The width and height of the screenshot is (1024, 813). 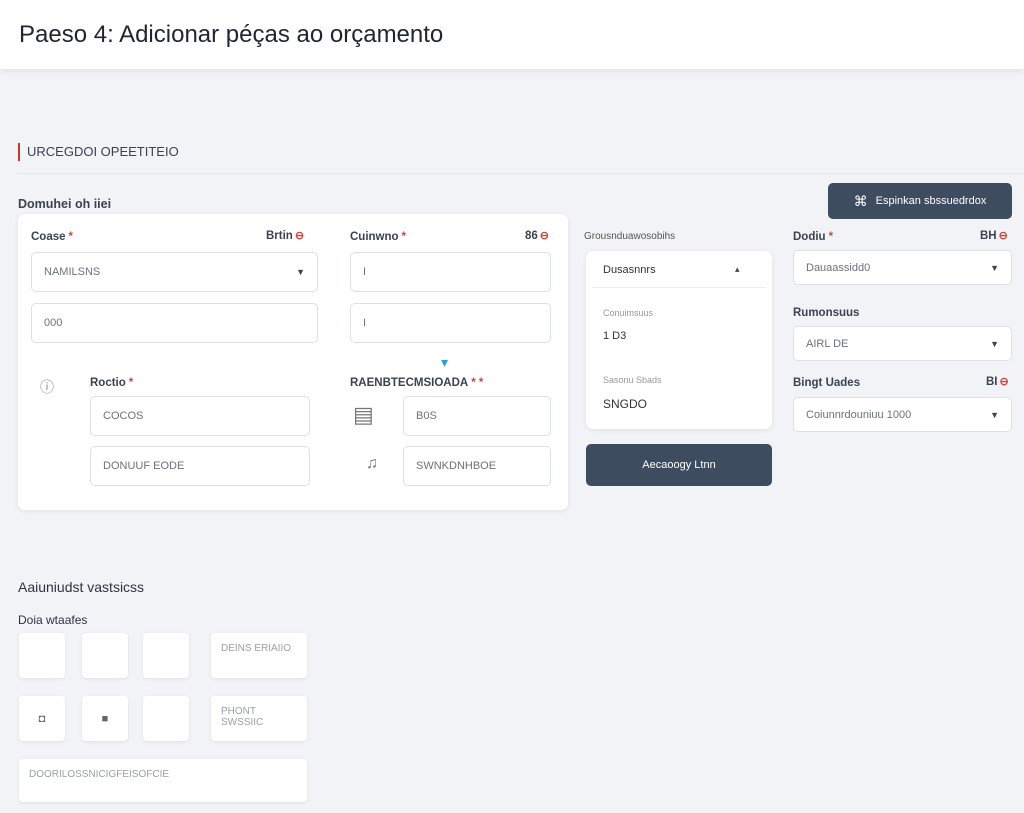 What do you see at coordinates (200, 466) in the screenshot?
I see `roctio-input-2: DONUUF EODE` at bounding box center [200, 466].